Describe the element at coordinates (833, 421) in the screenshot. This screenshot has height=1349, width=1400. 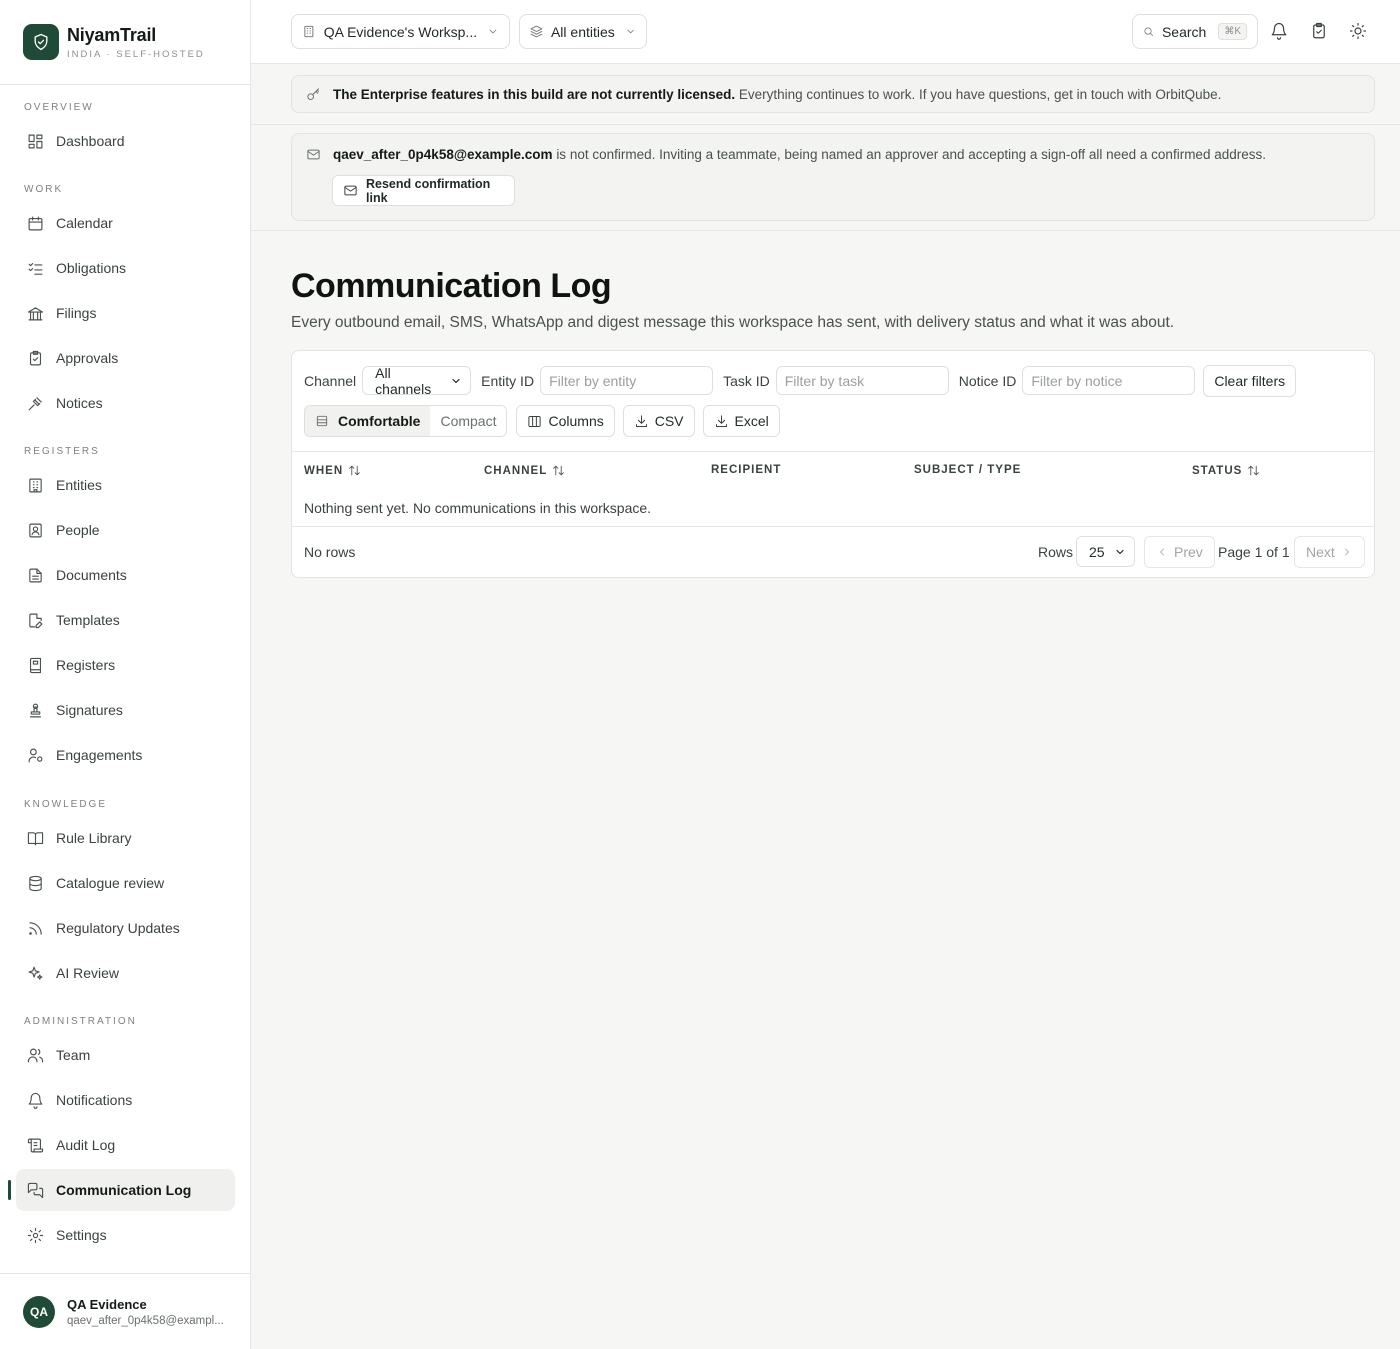
I see `table-toolbar: Comfortable Compact Columns CSV Excel` at that location.